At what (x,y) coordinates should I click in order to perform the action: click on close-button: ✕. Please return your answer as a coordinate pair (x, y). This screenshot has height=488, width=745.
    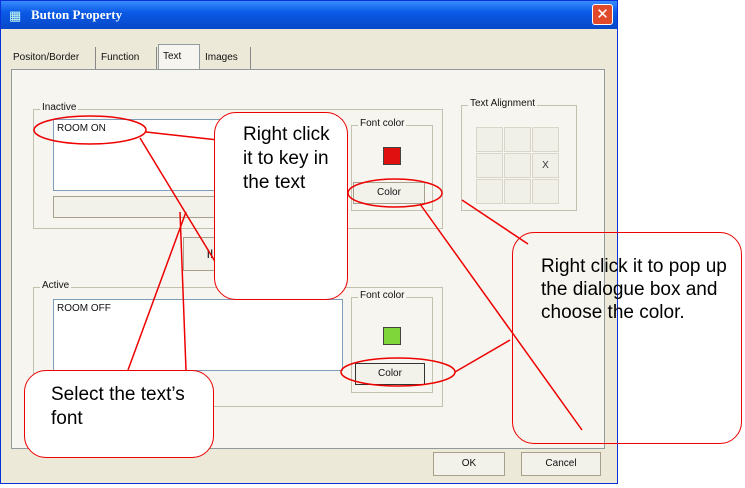
    Looking at the image, I should click on (602, 14).